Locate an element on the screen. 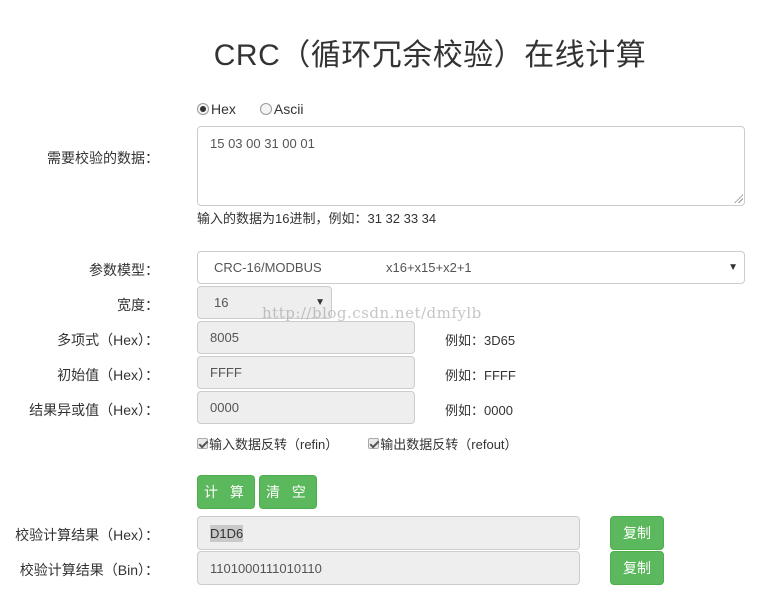 This screenshot has width=779, height=605. refout-checkbox: 输出数据反转（refout） is located at coordinates (443, 443).